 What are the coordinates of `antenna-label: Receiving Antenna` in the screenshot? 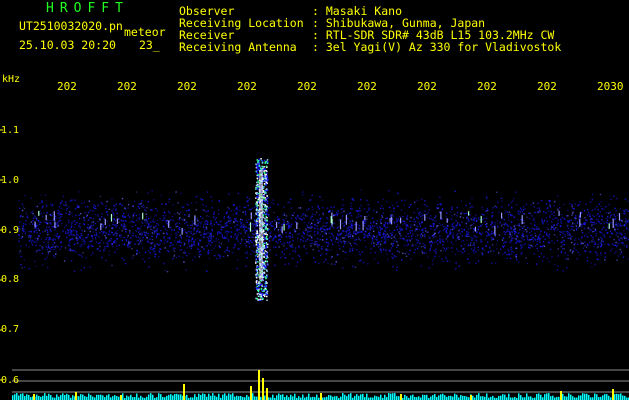 It's located at (238, 47).